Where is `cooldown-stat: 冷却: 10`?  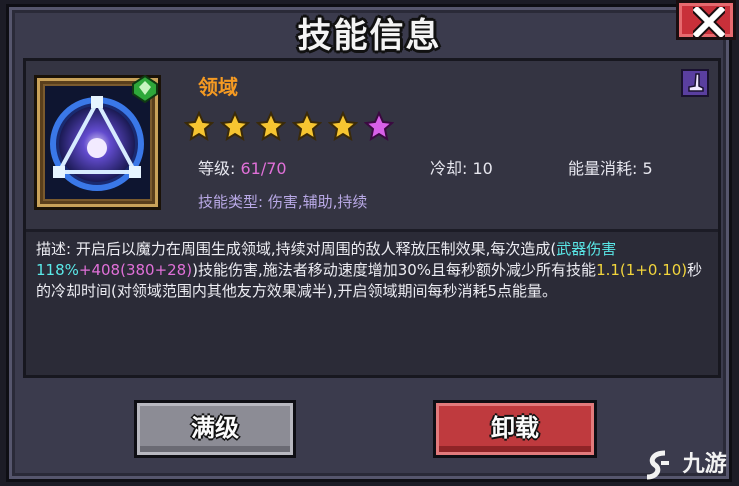 cooldown-stat: 冷却: 10 is located at coordinates (461, 167).